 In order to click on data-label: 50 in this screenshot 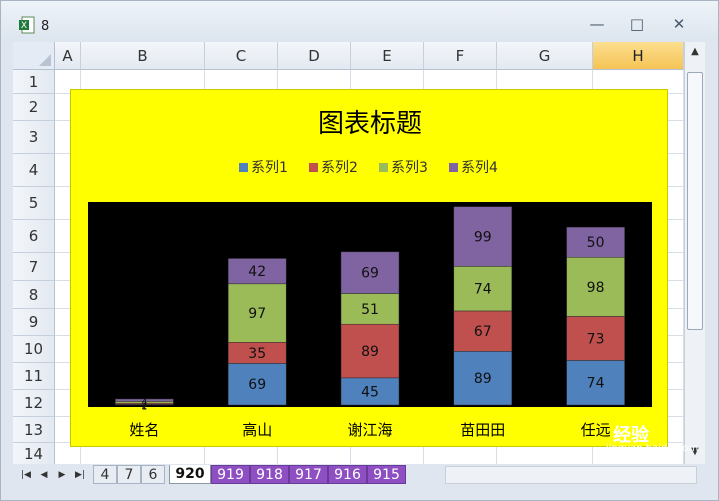, I will do `click(596, 243)`.